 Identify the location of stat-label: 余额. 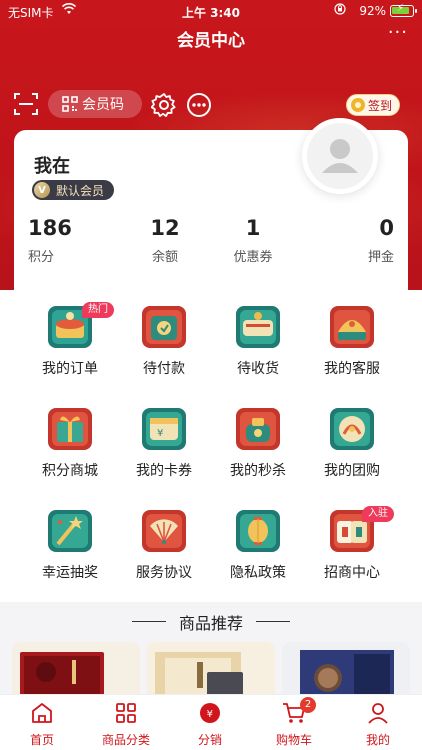
(164, 257).